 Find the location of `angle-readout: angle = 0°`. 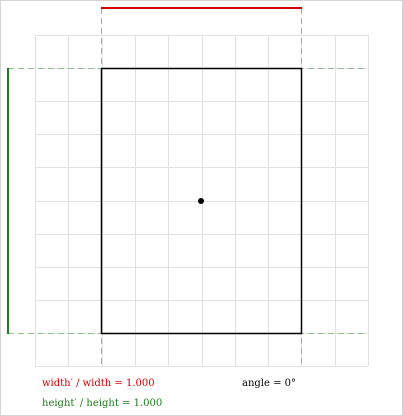

angle-readout: angle = 0° is located at coordinates (269, 383).